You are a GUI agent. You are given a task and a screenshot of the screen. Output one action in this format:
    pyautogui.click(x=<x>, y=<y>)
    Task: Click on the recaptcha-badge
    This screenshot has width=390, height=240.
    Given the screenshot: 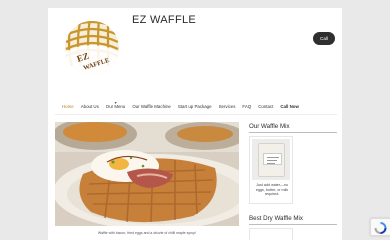 What is the action you would take?
    pyautogui.click(x=380, y=227)
    